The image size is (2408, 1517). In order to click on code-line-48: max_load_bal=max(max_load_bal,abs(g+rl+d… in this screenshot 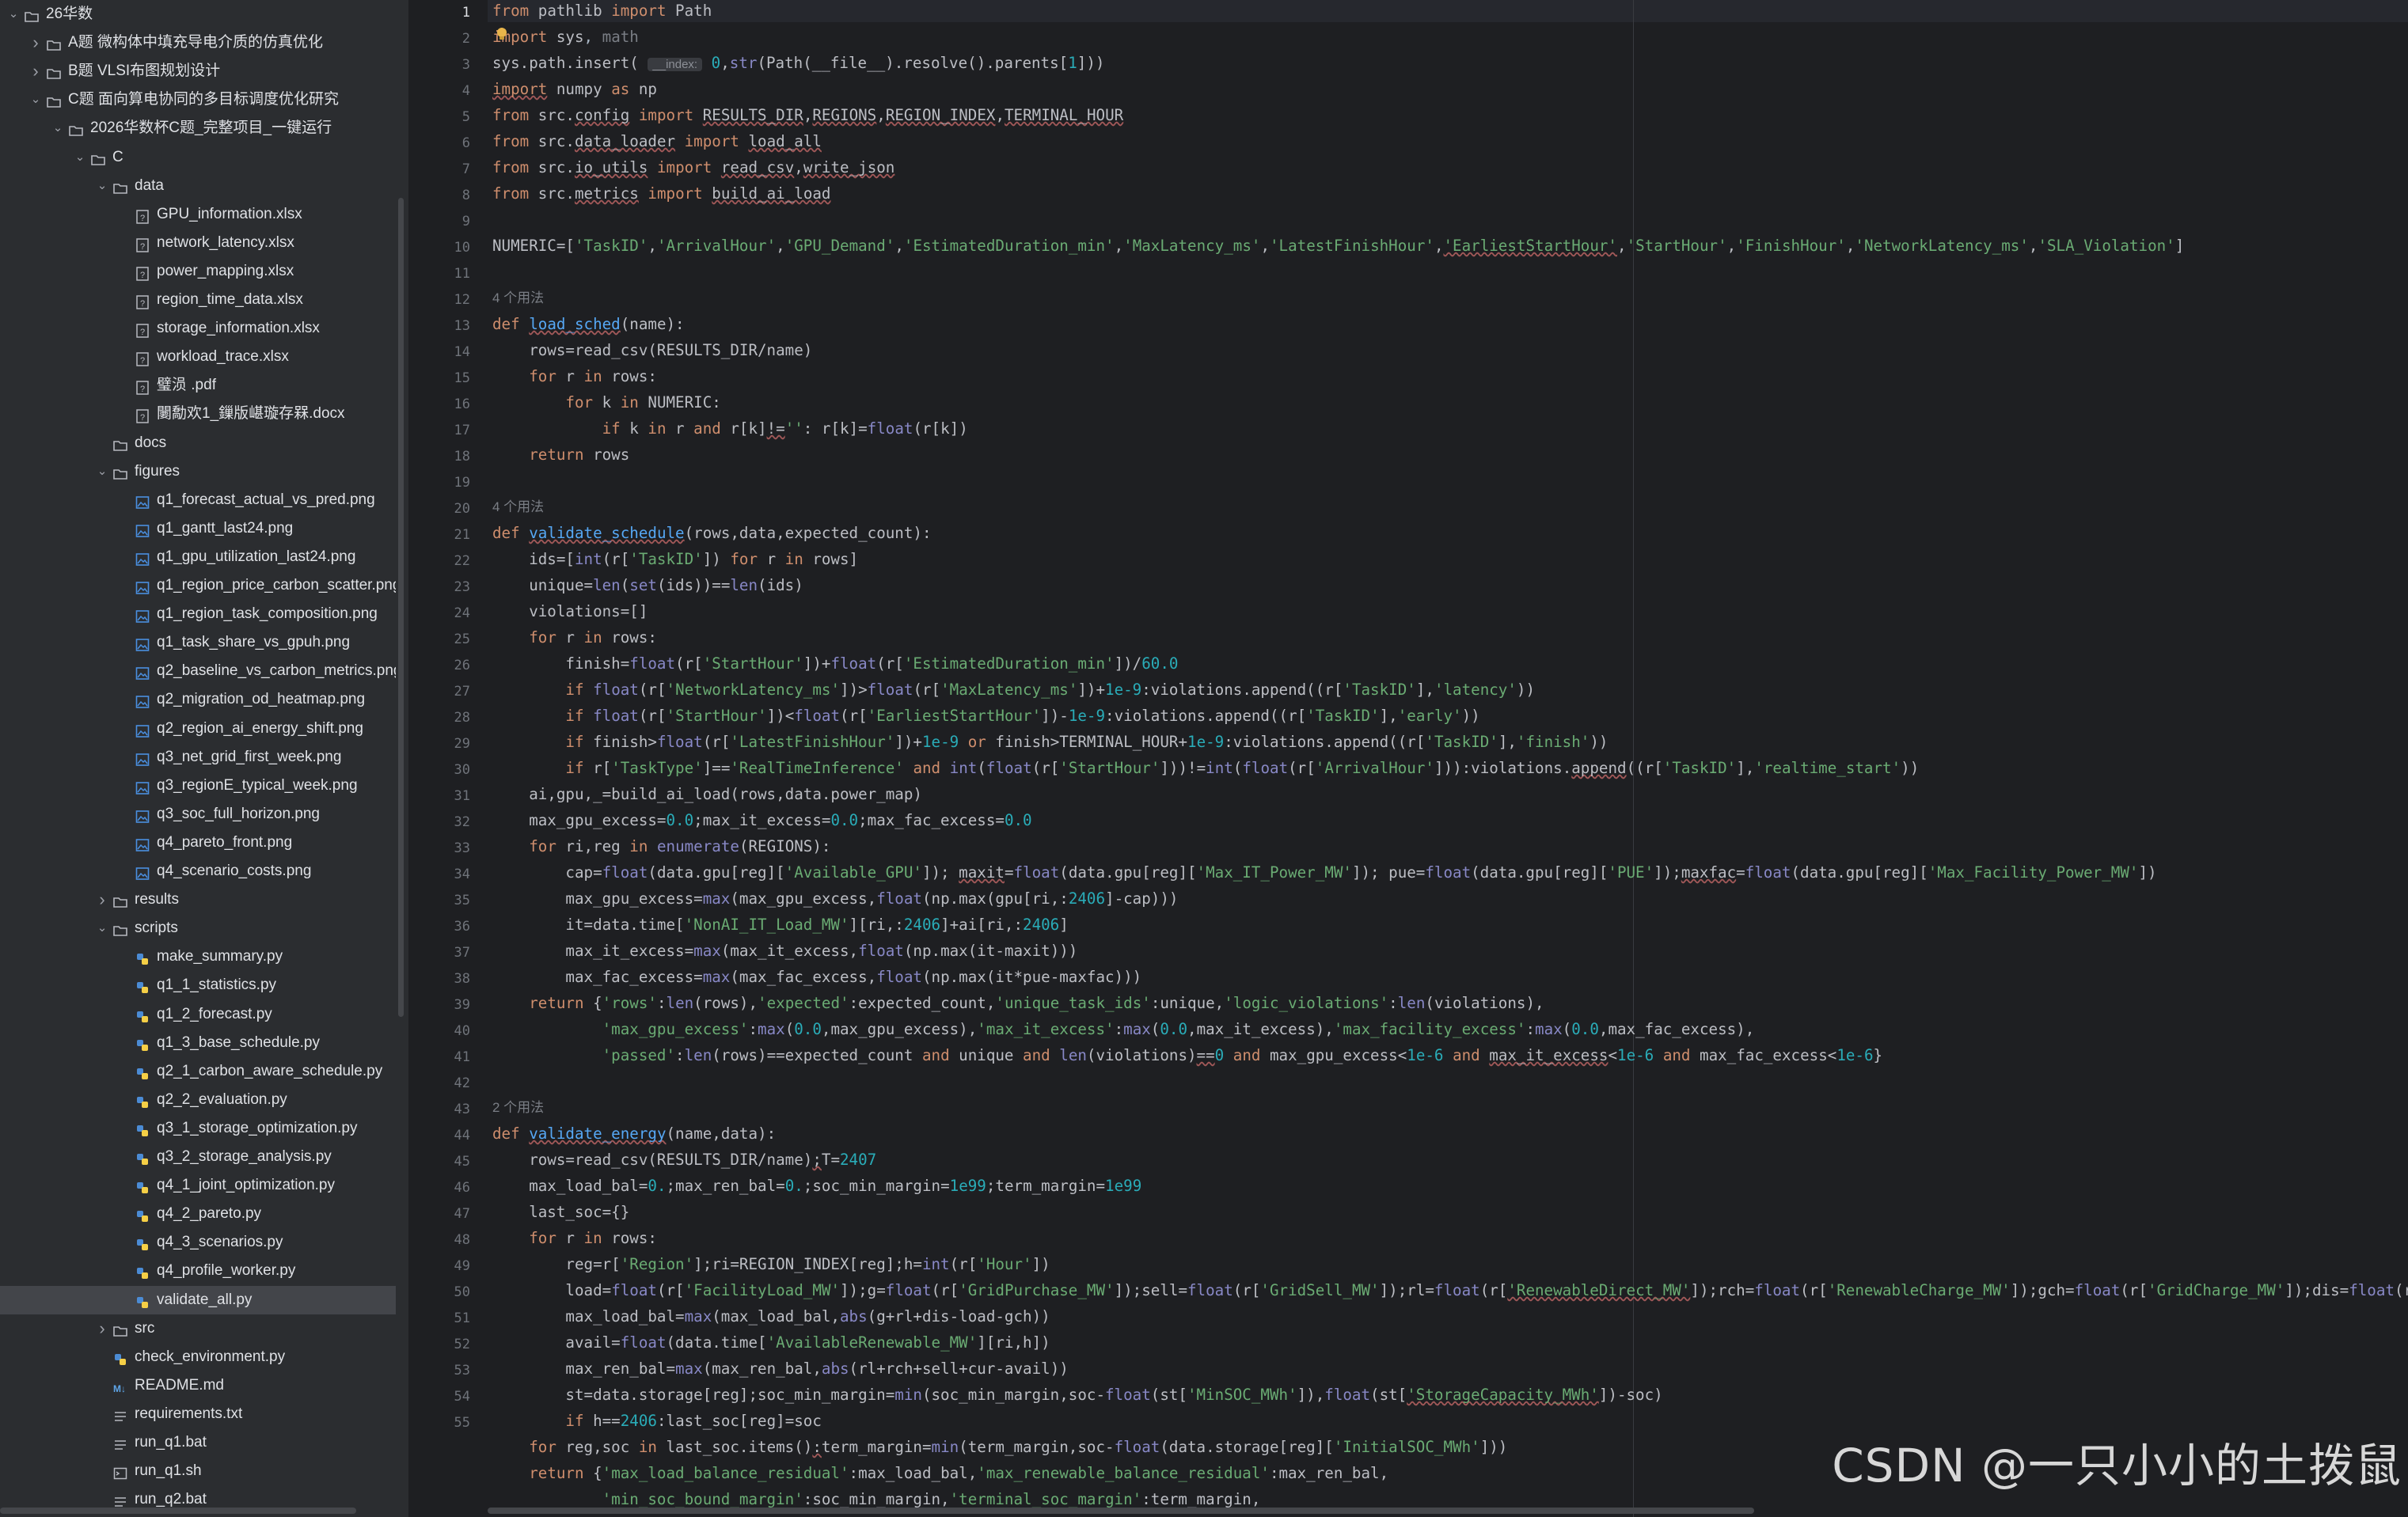, I will do `click(771, 1319)`.